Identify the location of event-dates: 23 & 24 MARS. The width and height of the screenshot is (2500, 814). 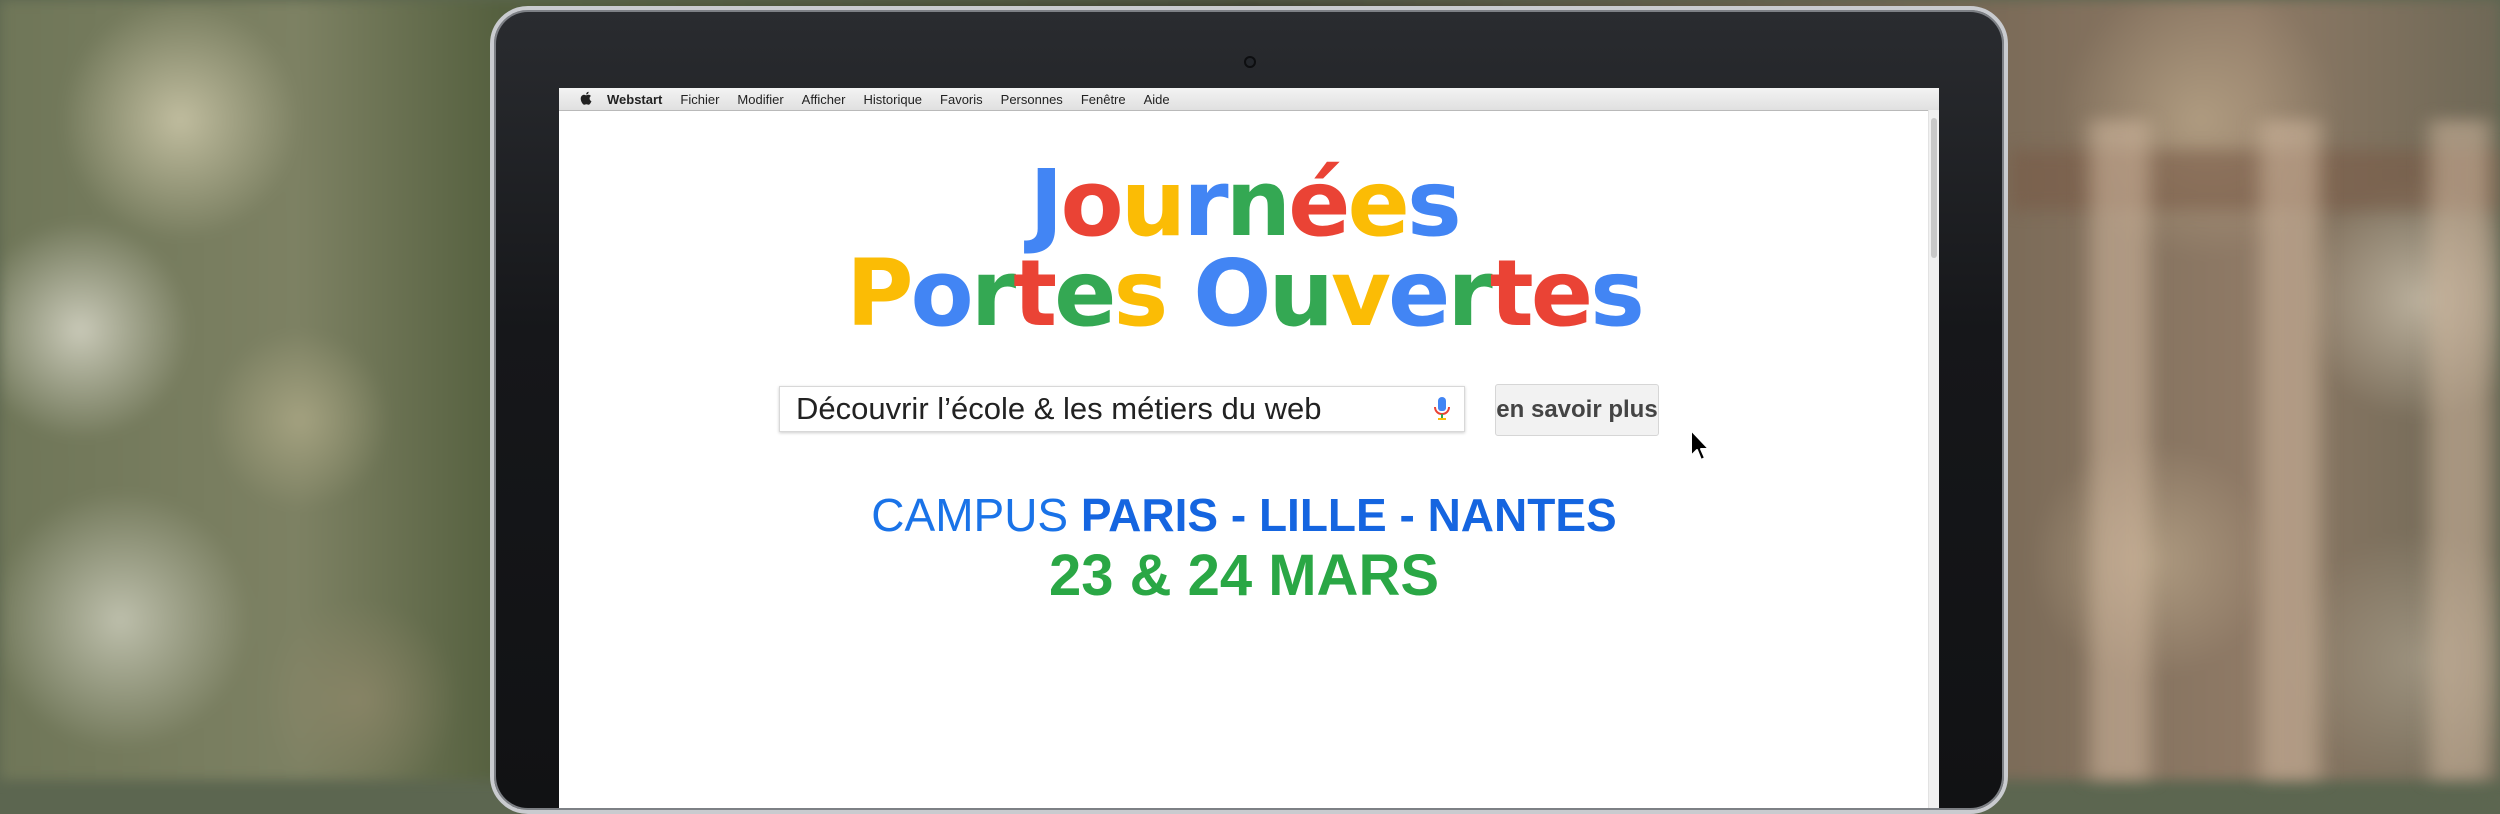
(1244, 575).